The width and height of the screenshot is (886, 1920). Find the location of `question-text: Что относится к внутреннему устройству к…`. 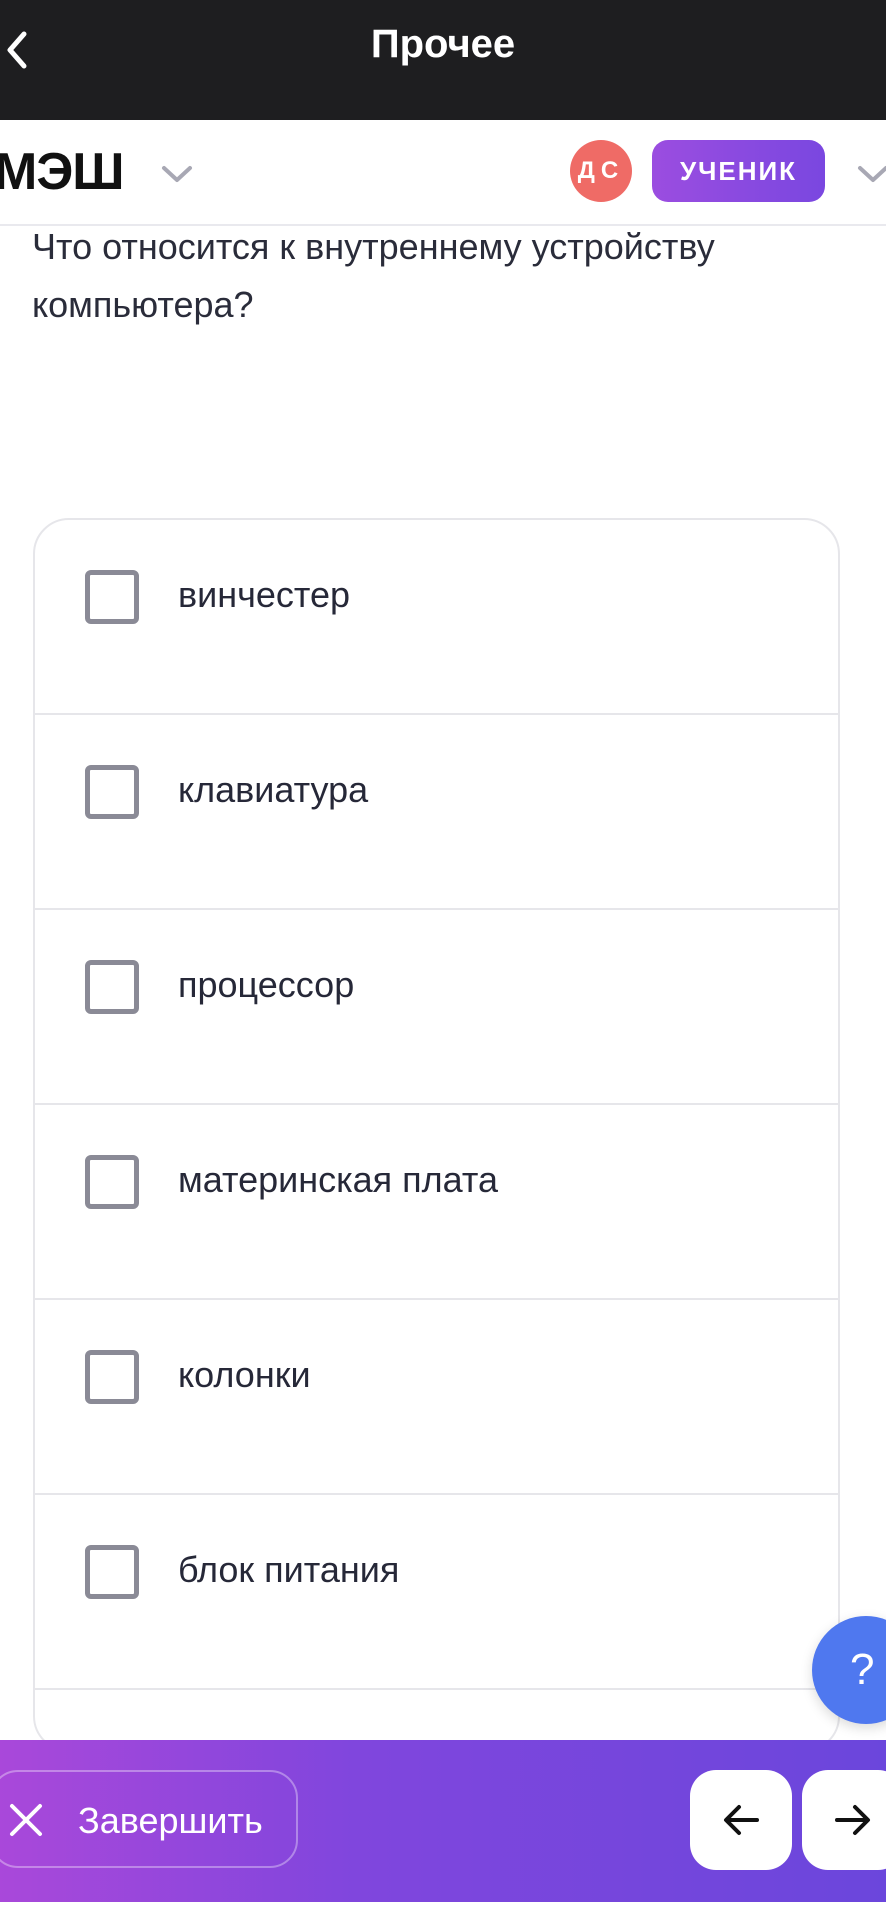

question-text: Что относится к внутреннему устройству к… is located at coordinates (373, 275).